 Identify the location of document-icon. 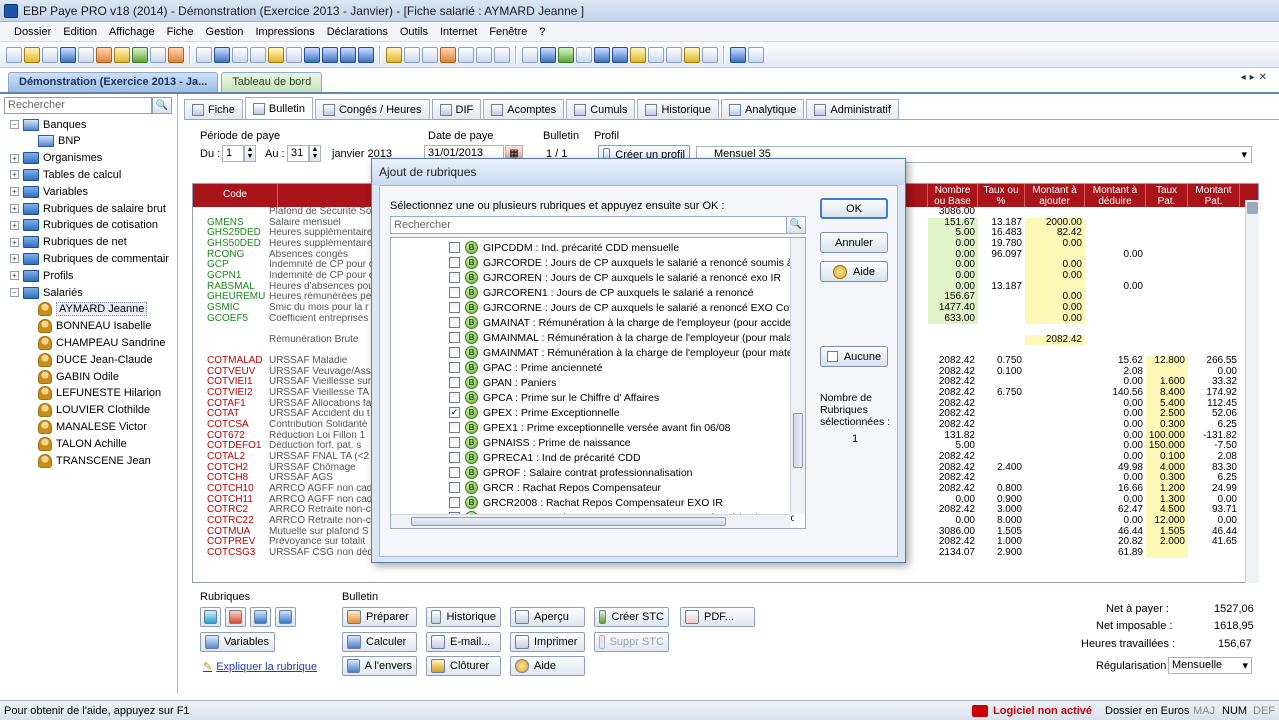
(530, 54).